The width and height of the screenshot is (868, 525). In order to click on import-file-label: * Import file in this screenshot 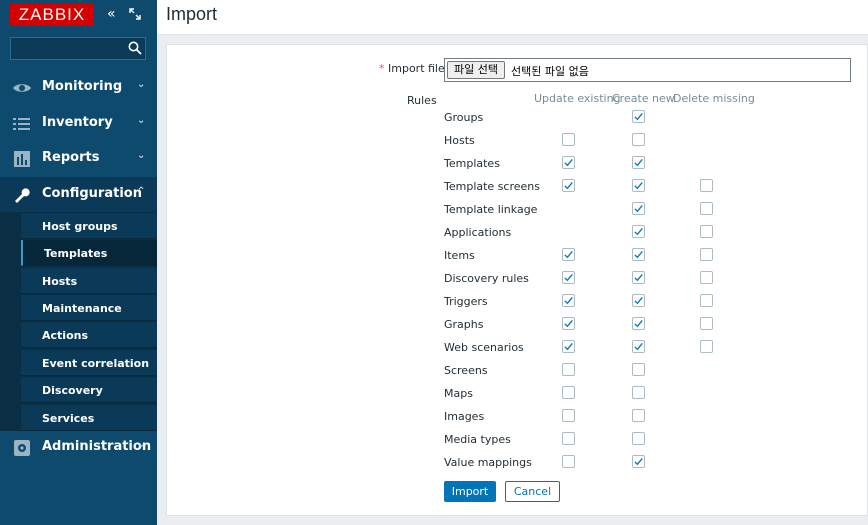, I will do `click(412, 68)`.